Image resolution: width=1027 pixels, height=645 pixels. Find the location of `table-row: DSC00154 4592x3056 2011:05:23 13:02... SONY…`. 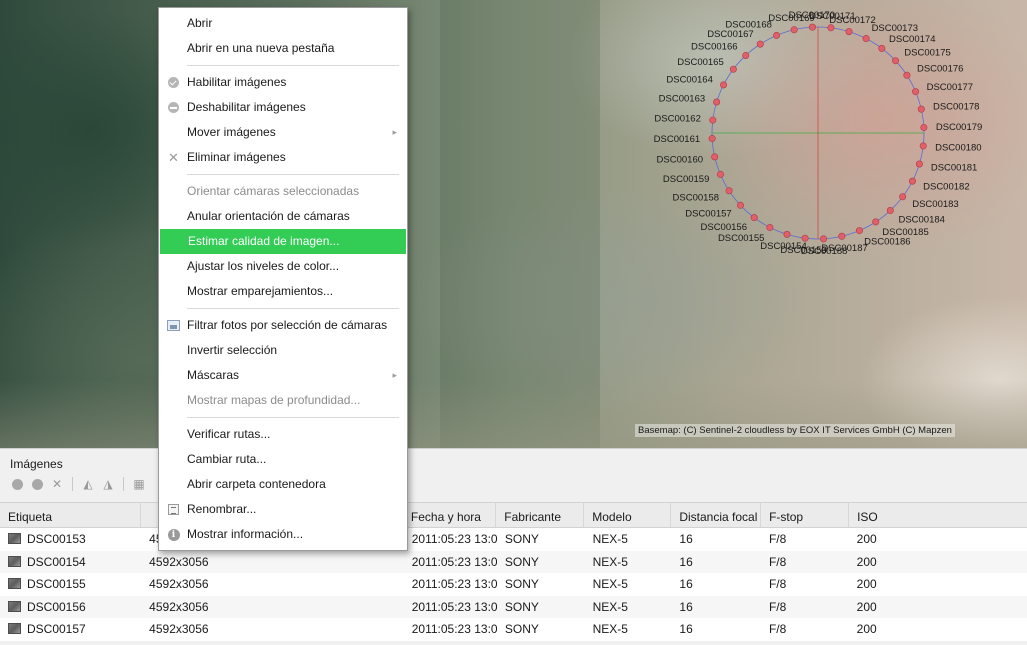

table-row: DSC00154 4592x3056 2011:05:23 13:02... SONY… is located at coordinates (513, 561).